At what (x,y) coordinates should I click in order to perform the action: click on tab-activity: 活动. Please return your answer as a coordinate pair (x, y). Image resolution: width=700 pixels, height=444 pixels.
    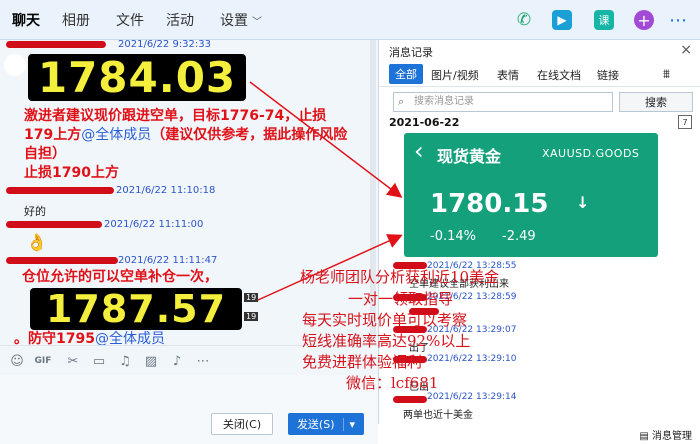
    Looking at the image, I should click on (180, 20).